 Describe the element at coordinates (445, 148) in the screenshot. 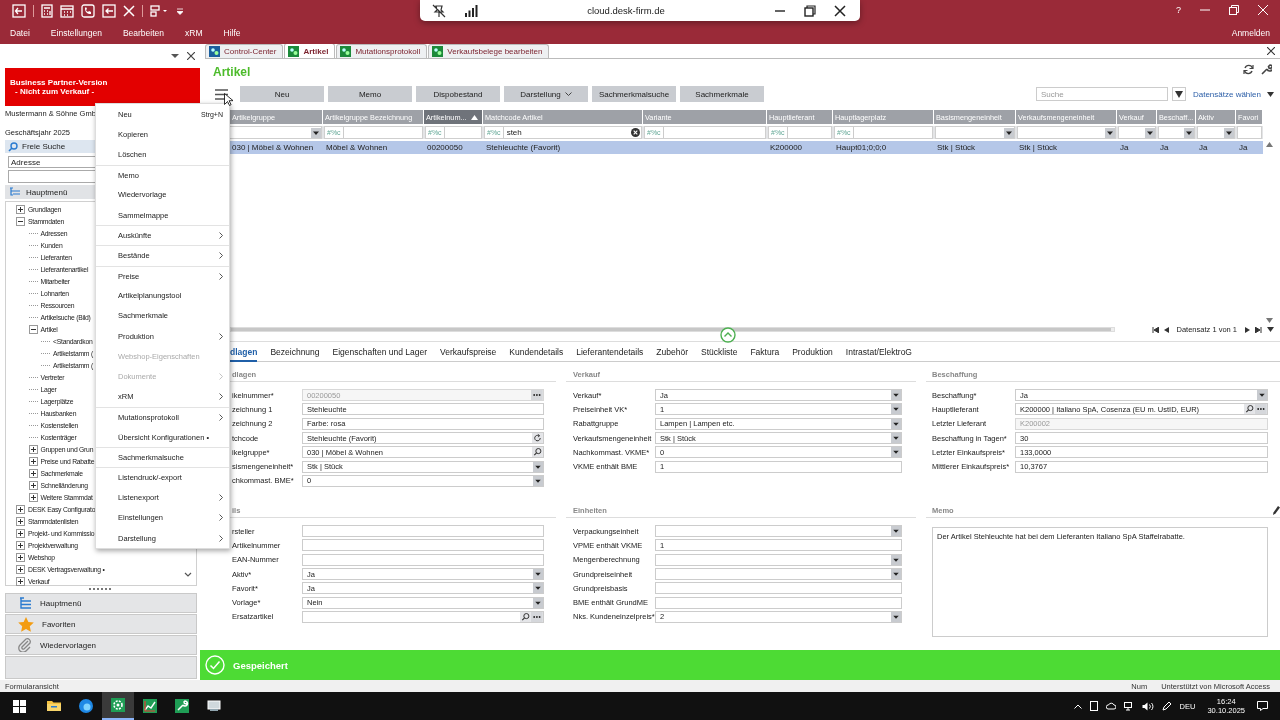

I see `table-cell-text: 00200050` at that location.